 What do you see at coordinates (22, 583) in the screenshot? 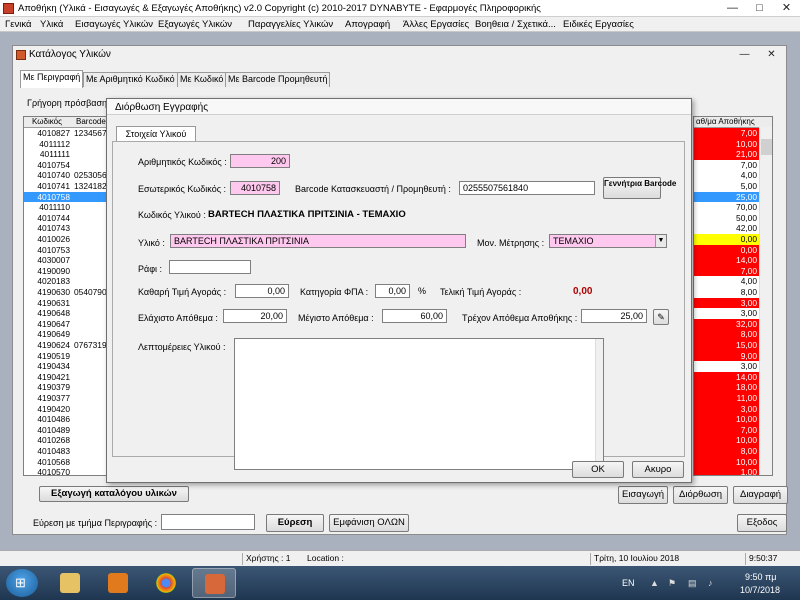
I see `start-button: ⊞` at bounding box center [22, 583].